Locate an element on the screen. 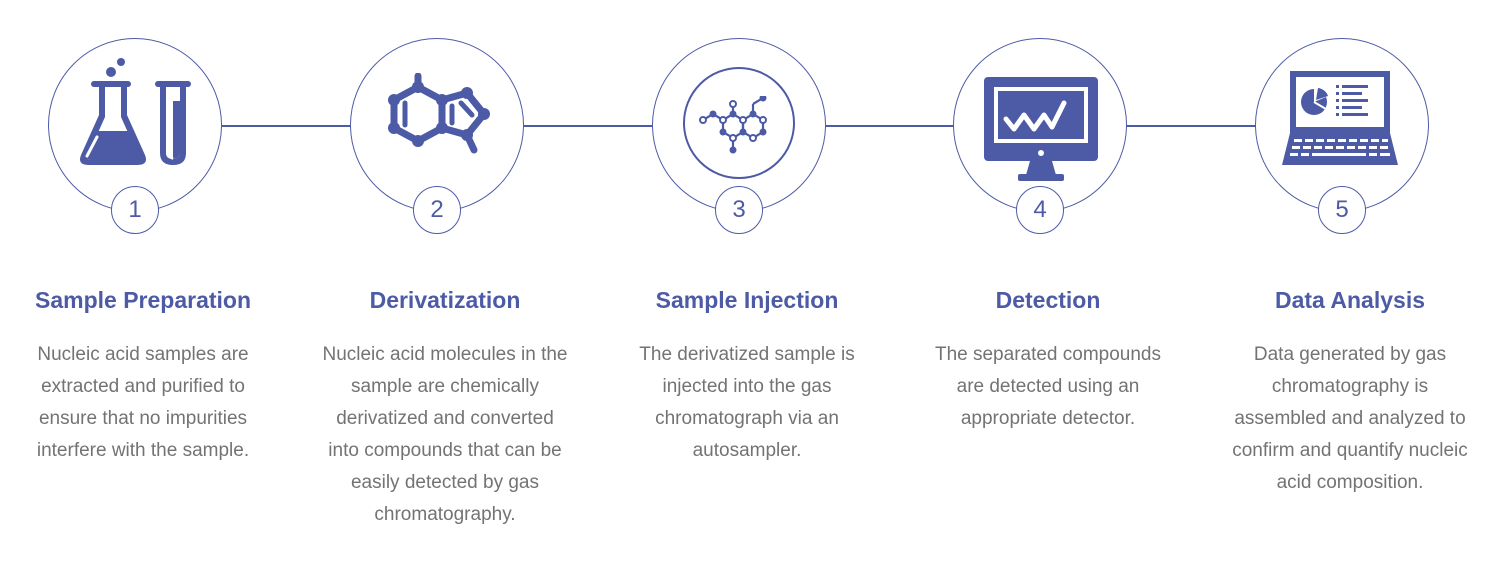  description-line: Data generated by gas is located at coordinates (1350, 354).